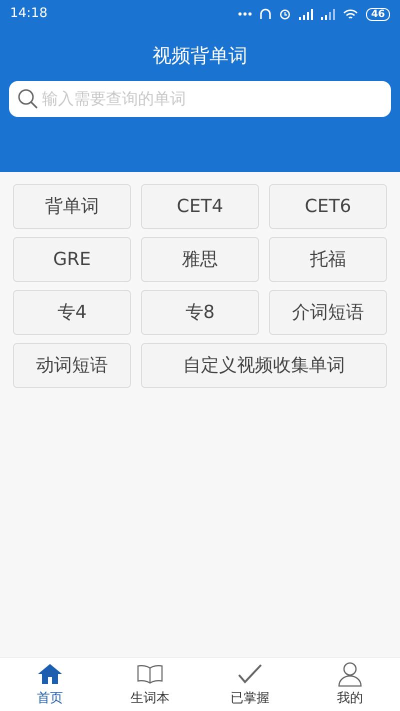 The width and height of the screenshot is (400, 711). What do you see at coordinates (250, 684) in the screenshot?
I see `nav-tab: 已掌握` at bounding box center [250, 684].